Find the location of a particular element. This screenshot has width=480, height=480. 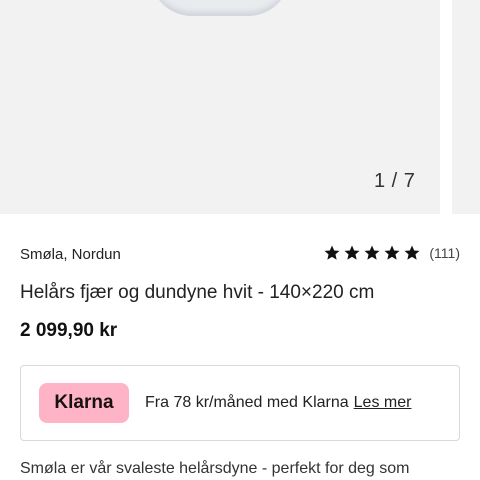

product-title: Helårs fjær og dundyne hvit - 140×220 cm is located at coordinates (197, 292).